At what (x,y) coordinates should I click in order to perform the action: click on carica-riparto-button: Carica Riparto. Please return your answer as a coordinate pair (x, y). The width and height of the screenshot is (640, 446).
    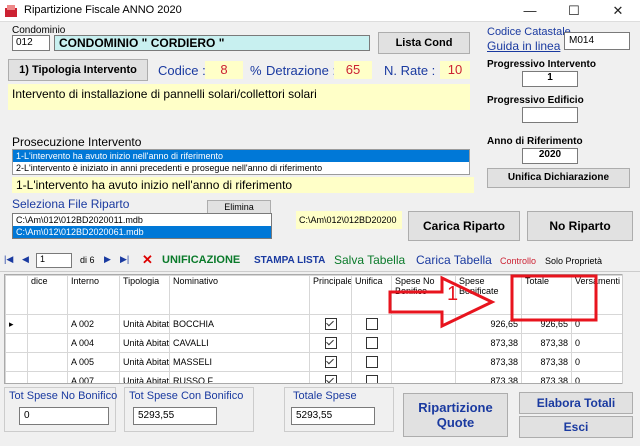
    Looking at the image, I should click on (464, 226).